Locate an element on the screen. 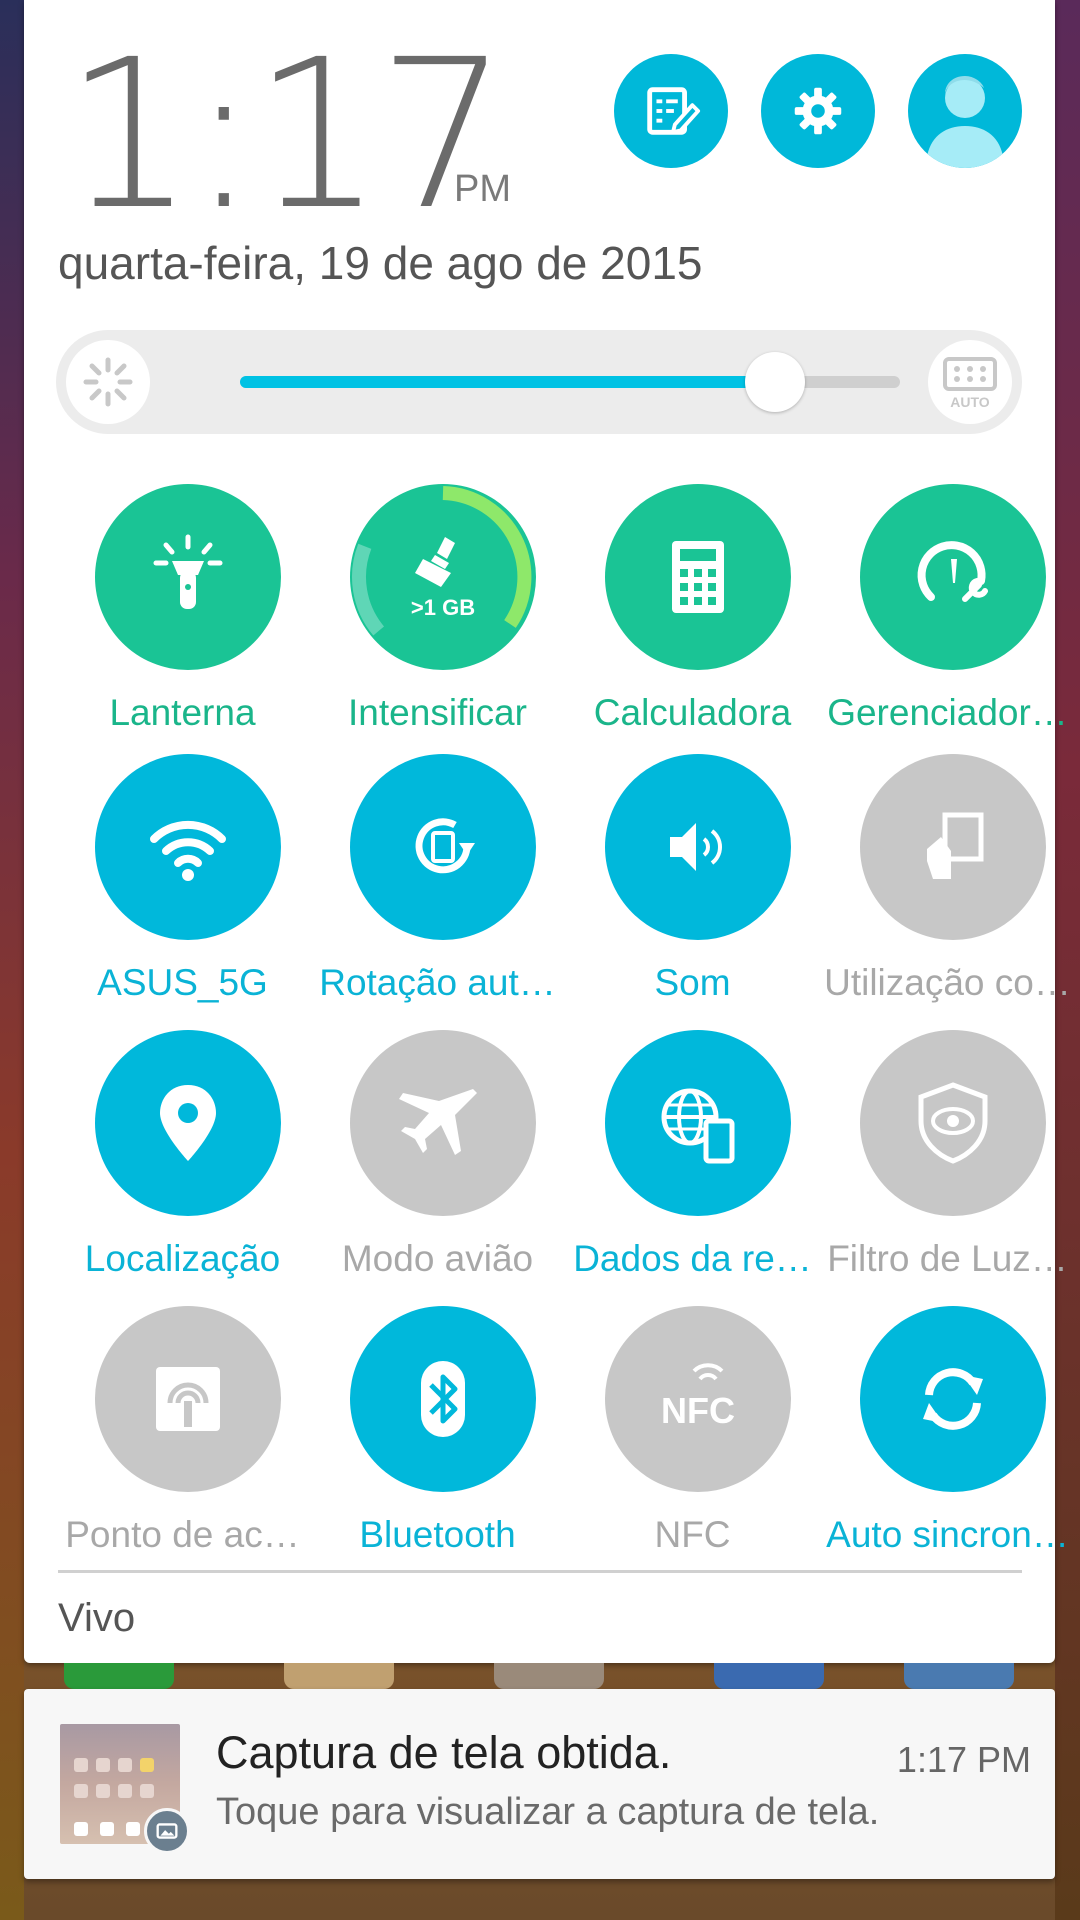 This screenshot has height=1920, width=1080. tile-location-pin: Localização is located at coordinates (182, 1155).